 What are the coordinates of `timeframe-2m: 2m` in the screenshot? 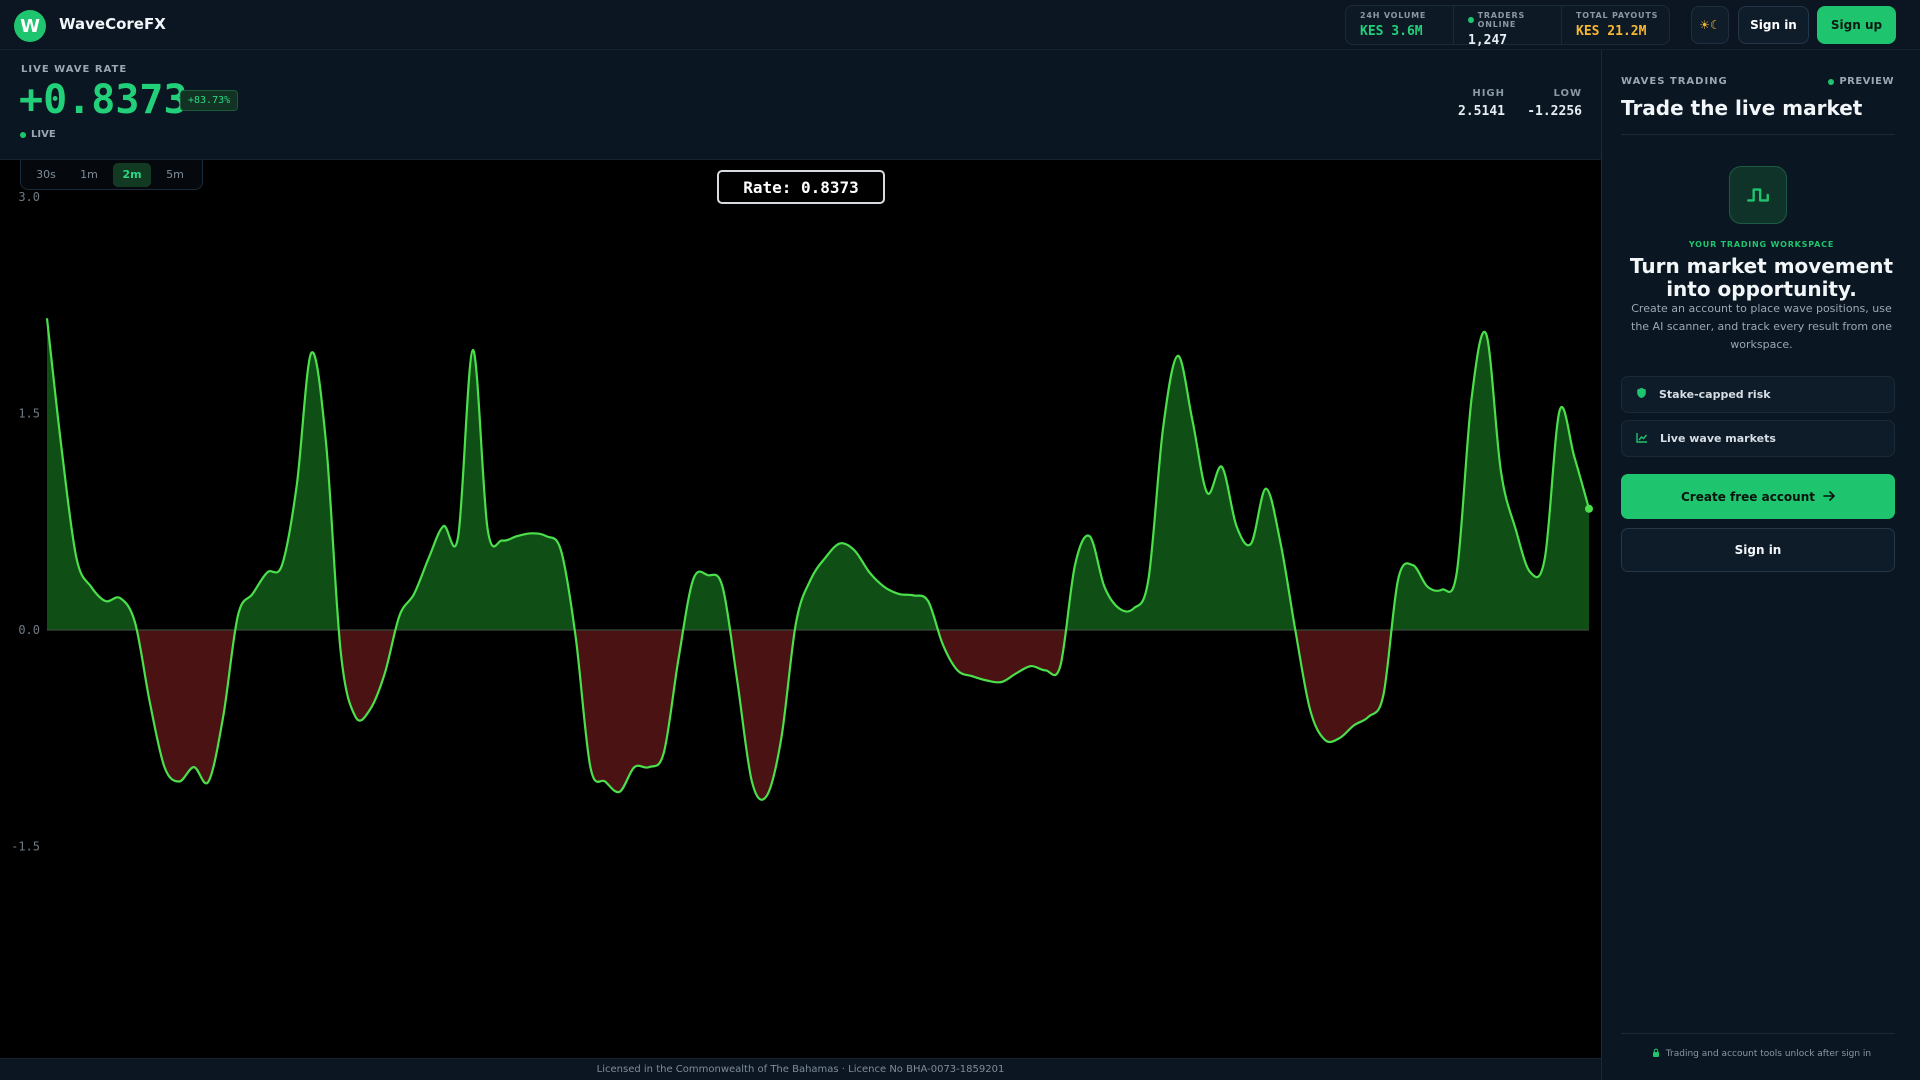 It's located at (132, 174).